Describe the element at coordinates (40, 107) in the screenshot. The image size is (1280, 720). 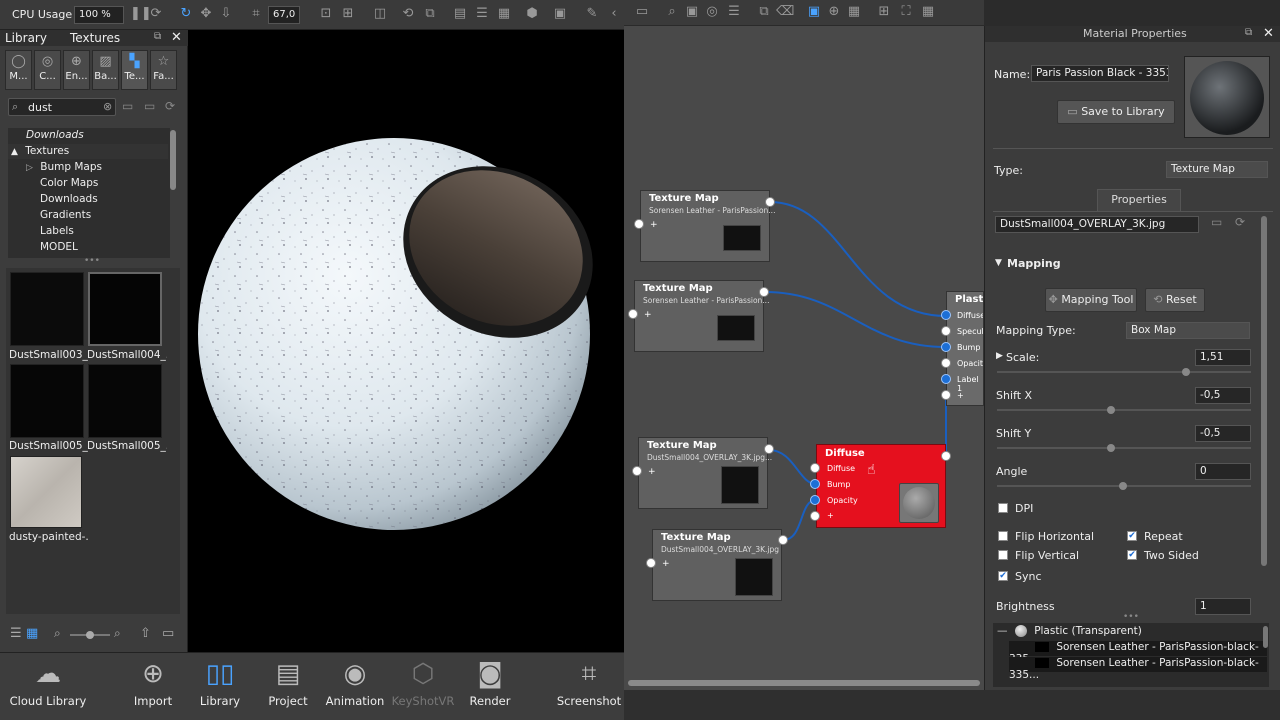
I see `search-input: dust` at that location.